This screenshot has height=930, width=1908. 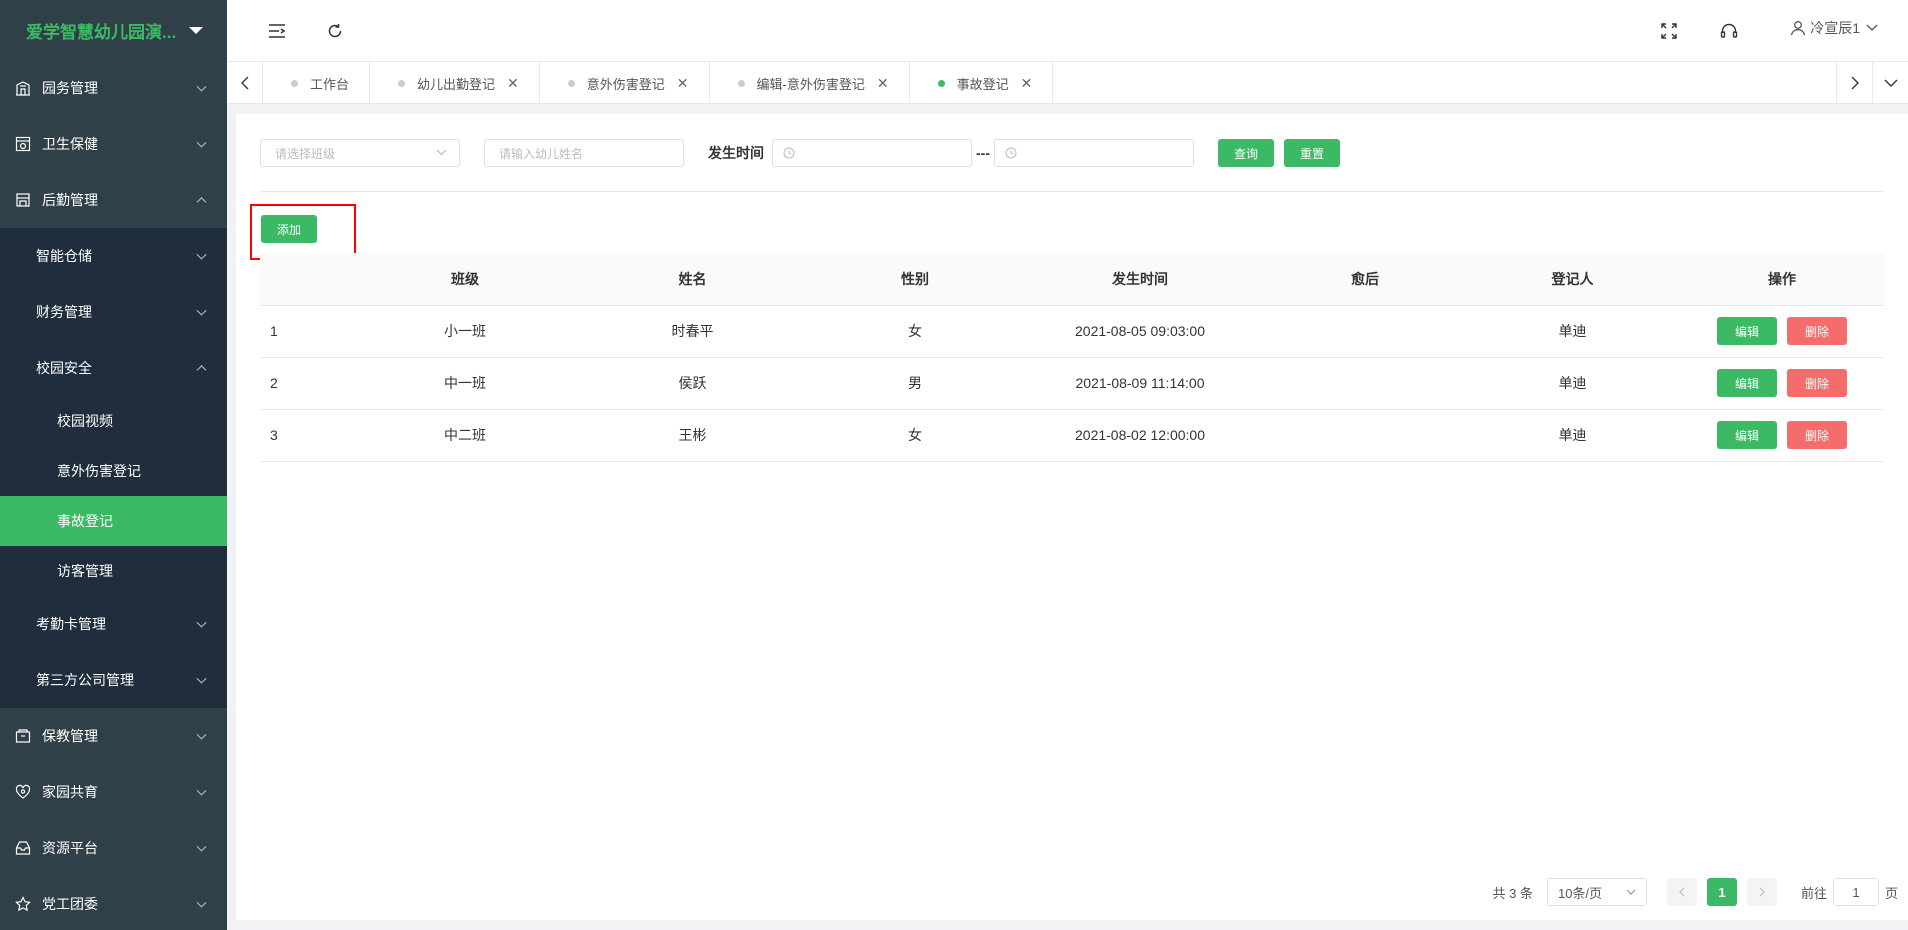 What do you see at coordinates (85, 680) in the screenshot?
I see `sidebar-item-label: 第三方公司管理` at bounding box center [85, 680].